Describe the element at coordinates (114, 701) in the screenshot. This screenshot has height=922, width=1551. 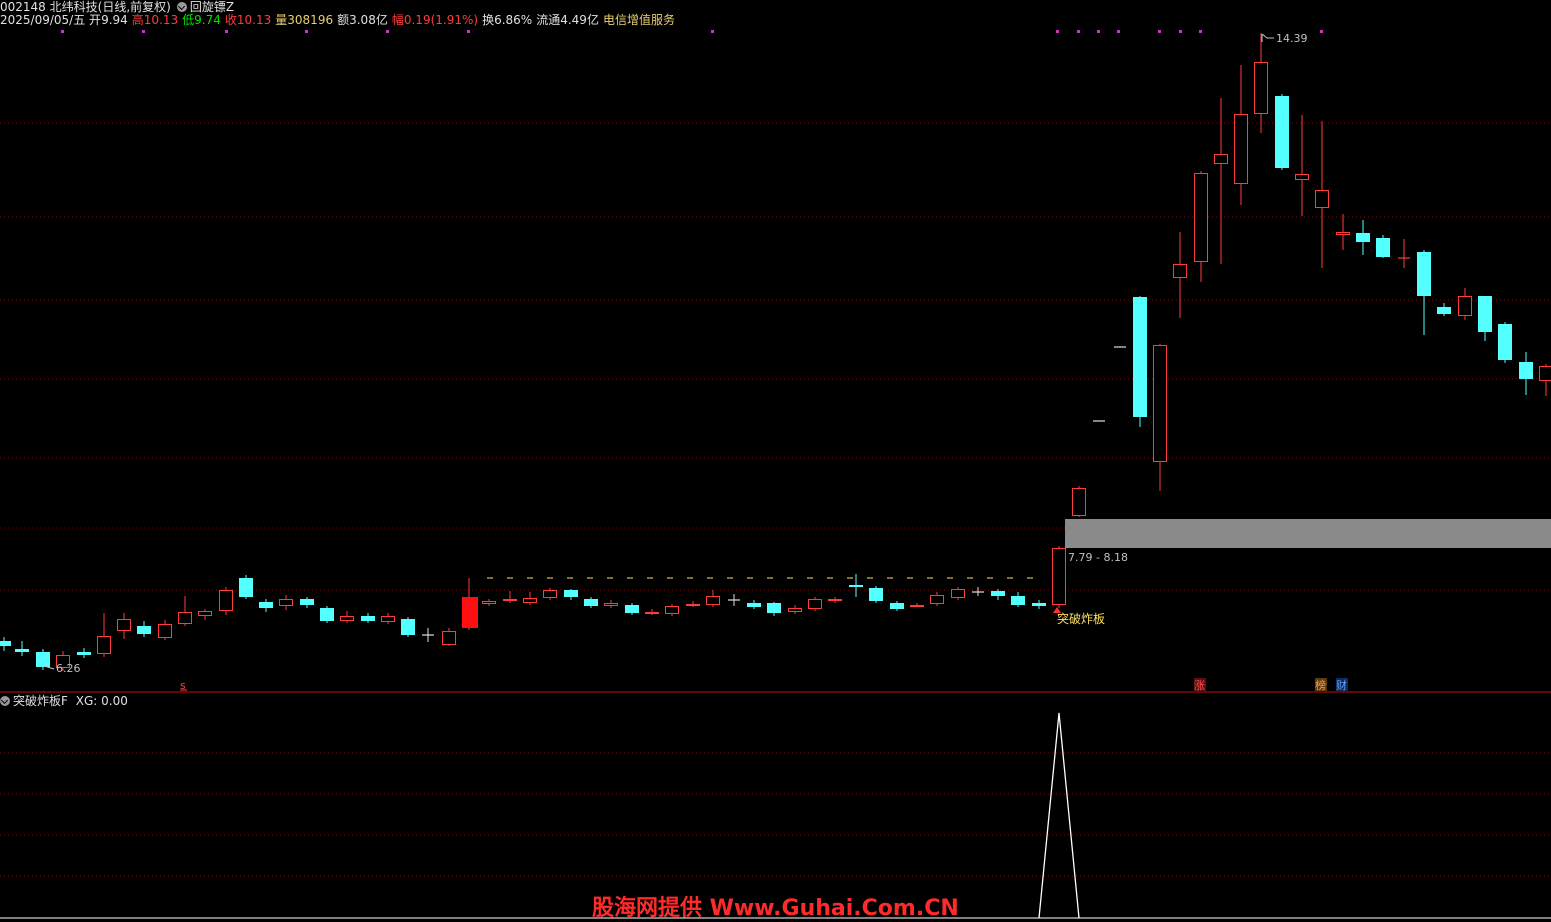
I see `xg-value: 0.00` at that location.